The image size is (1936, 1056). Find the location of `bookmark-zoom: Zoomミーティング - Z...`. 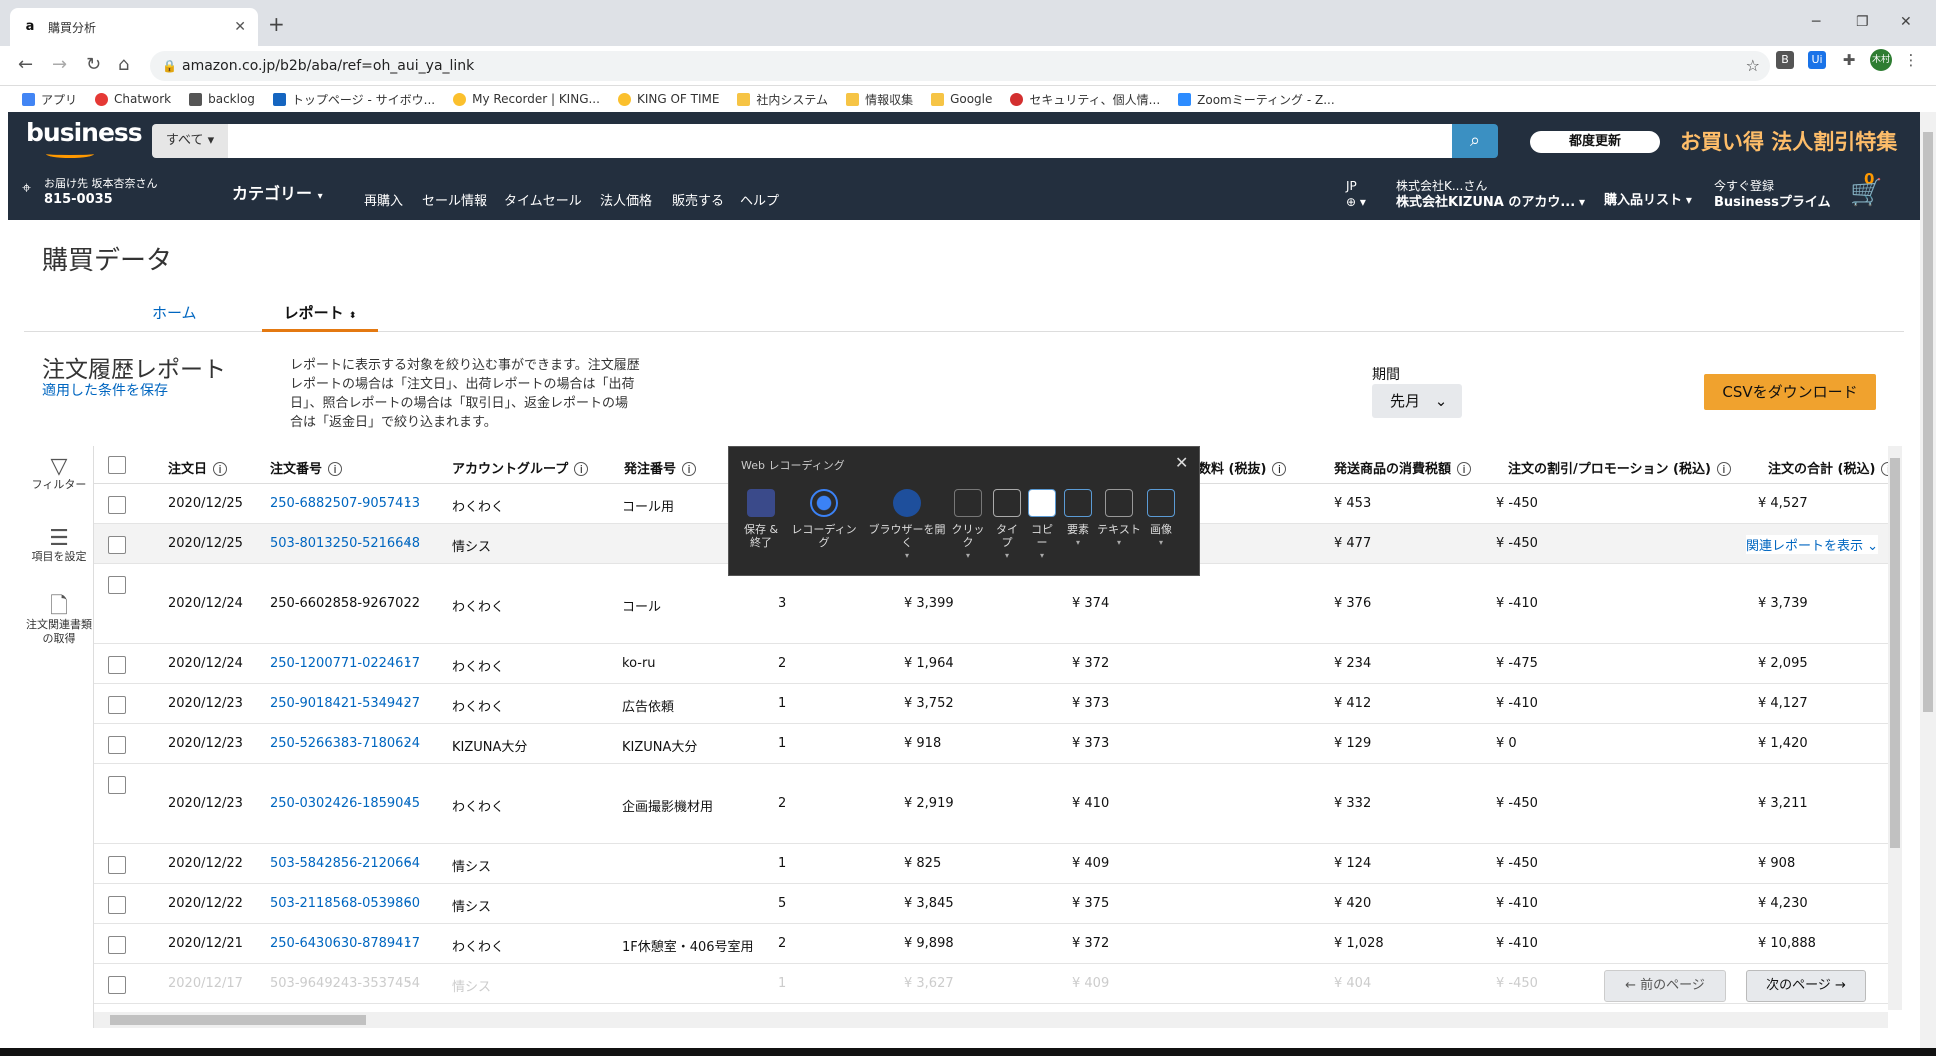

bookmark-zoom: Zoomミーティング - Z... is located at coordinates (1256, 99).